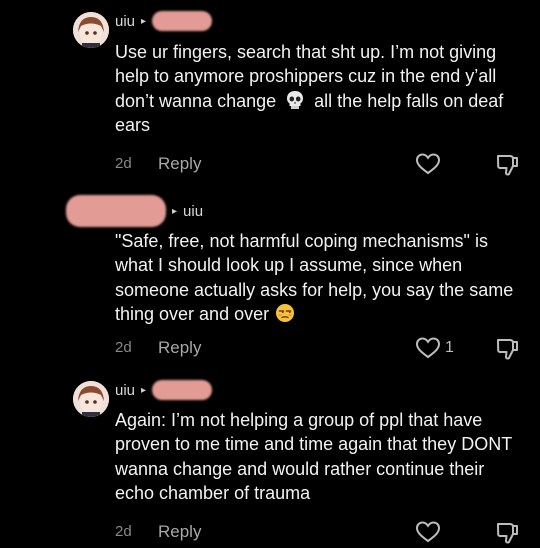 Image resolution: width=540 pixels, height=548 pixels. What do you see at coordinates (449, 347) in the screenshot?
I see `like-count: 1` at bounding box center [449, 347].